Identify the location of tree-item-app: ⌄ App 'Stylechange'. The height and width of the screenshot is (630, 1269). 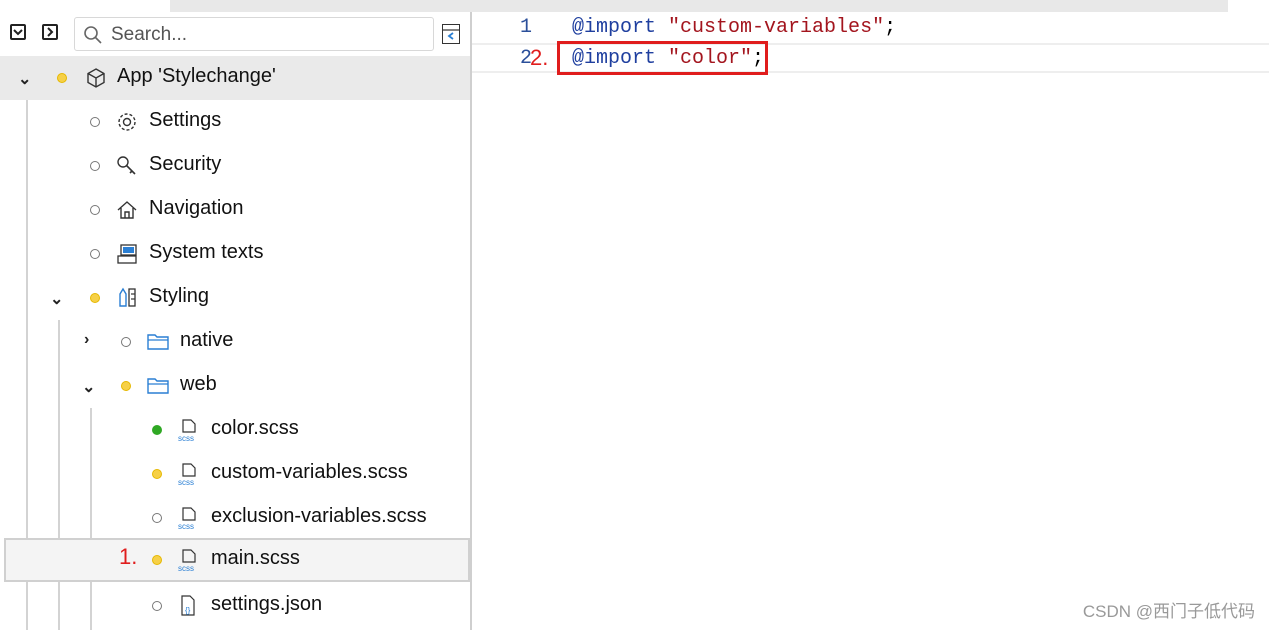
(235, 78).